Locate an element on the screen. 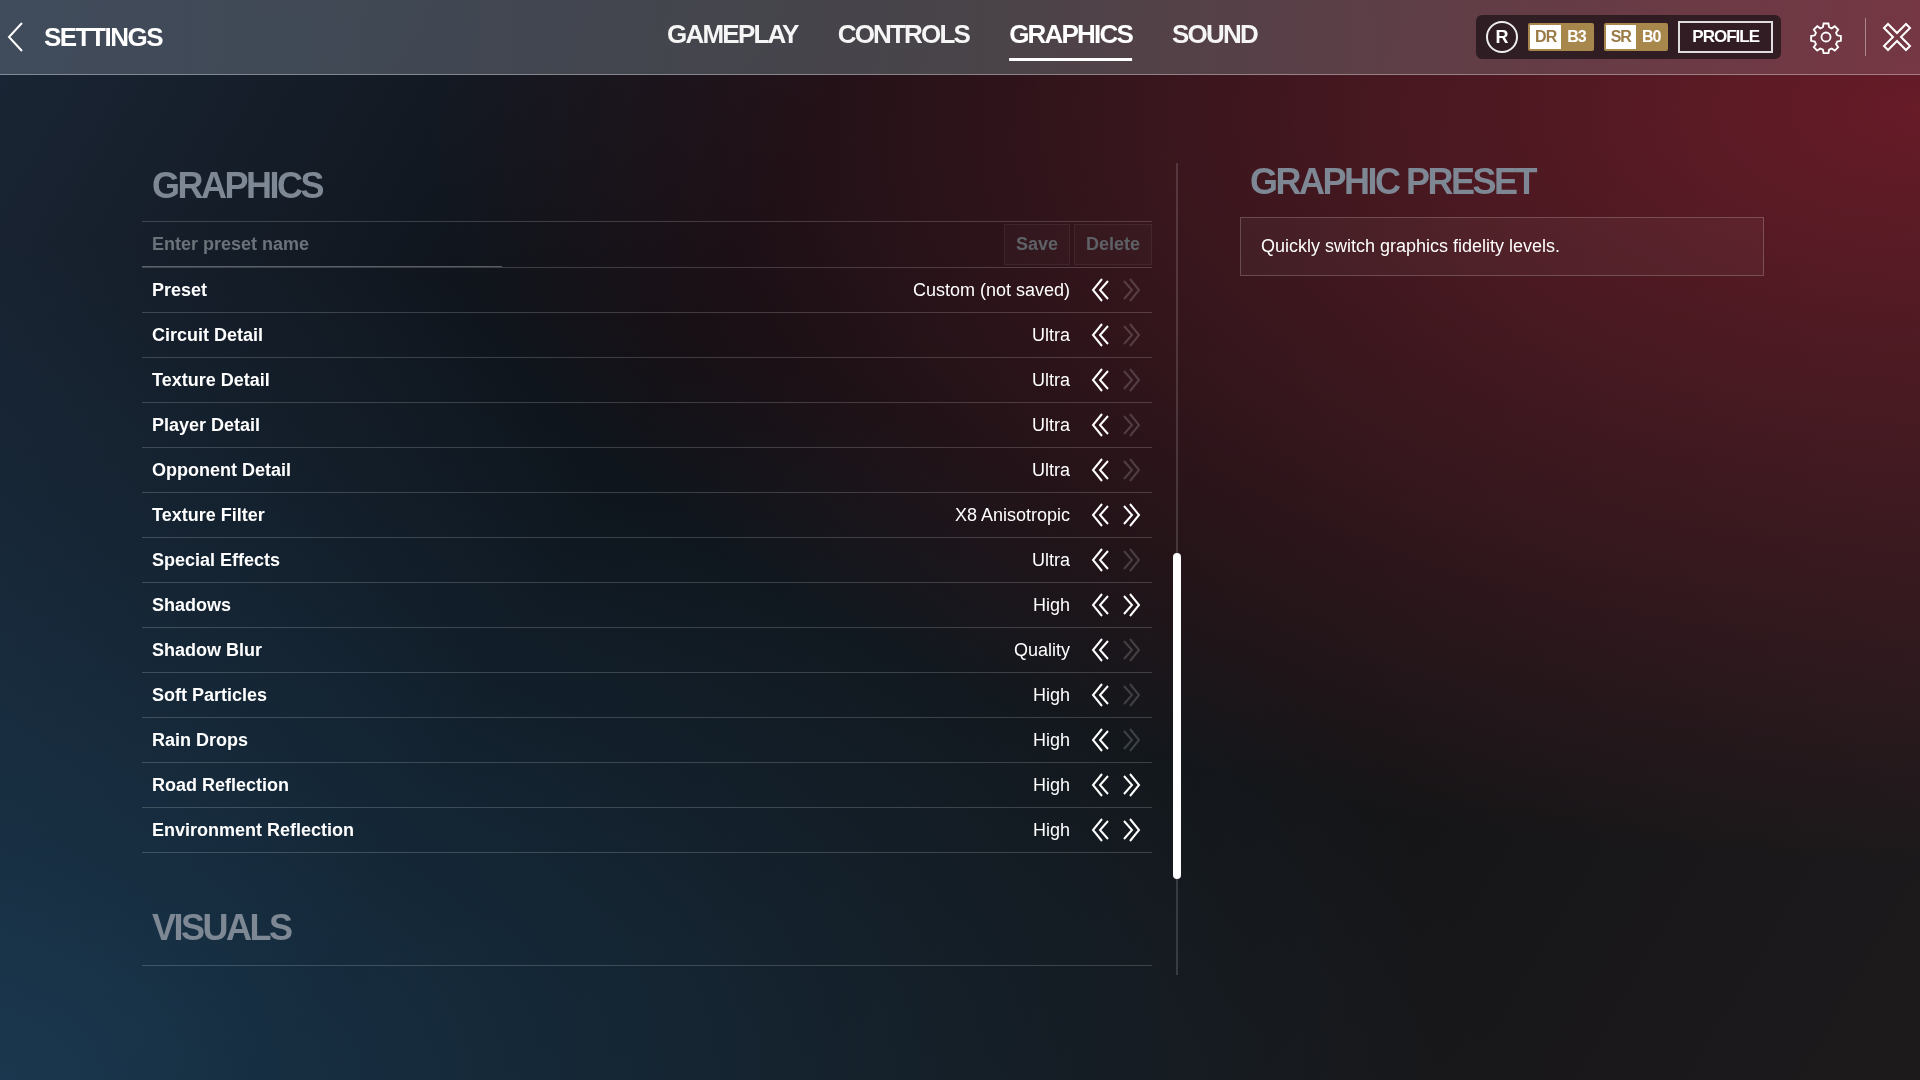 The width and height of the screenshot is (1920, 1080). section-title: GRAPHICS is located at coordinates (237, 186).